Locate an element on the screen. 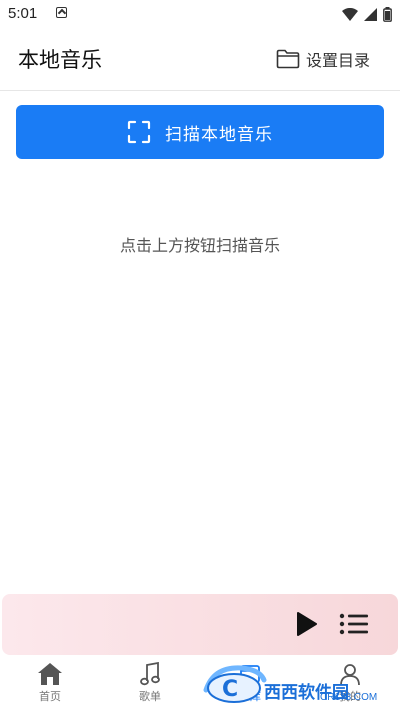  page-title: 本地音乐 is located at coordinates (60, 60).